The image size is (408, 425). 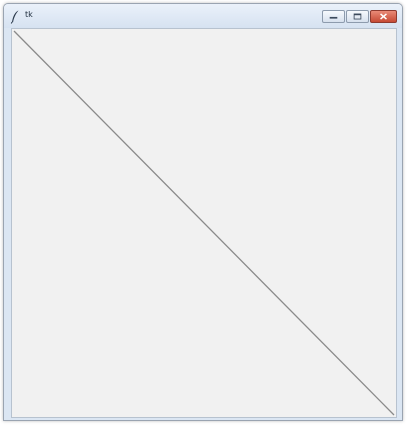 I want to click on minimize-button, so click(x=333, y=16).